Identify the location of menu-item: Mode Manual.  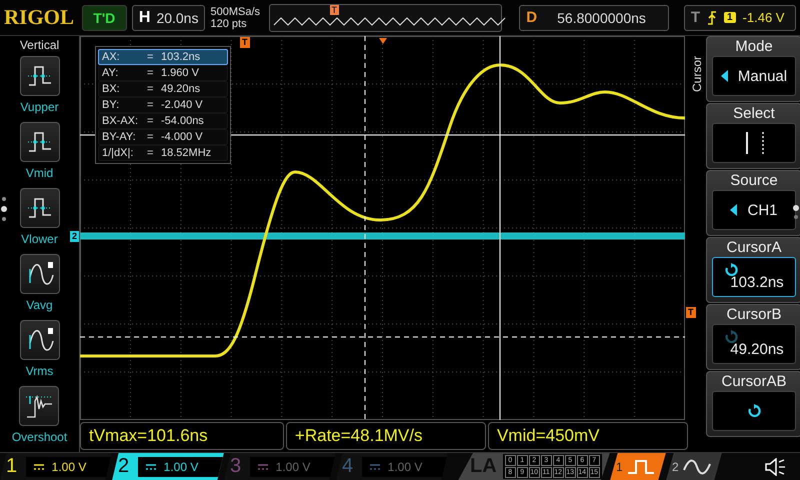
(753, 69).